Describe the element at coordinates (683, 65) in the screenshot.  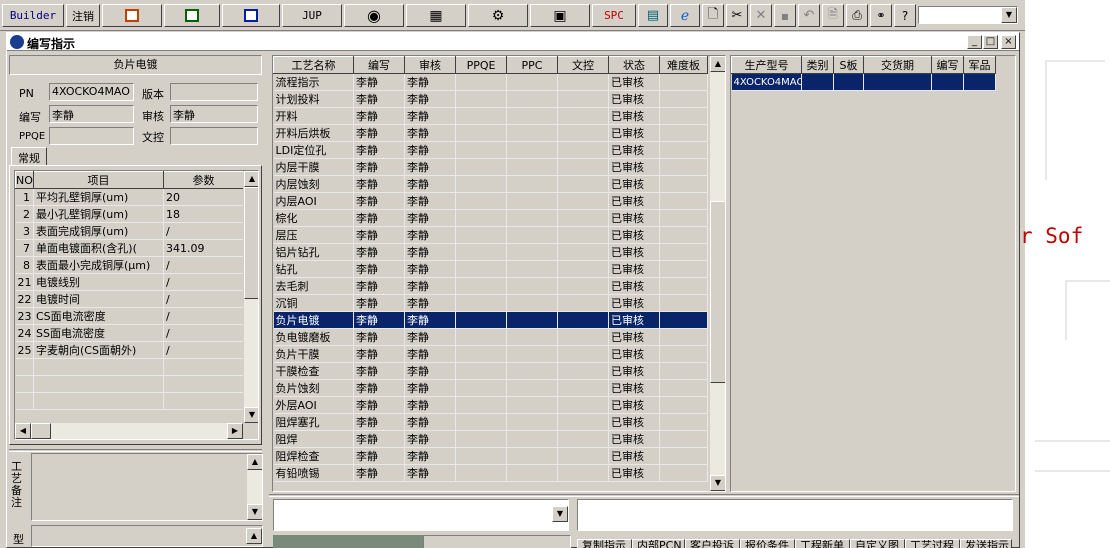
I see `process-header-7: 难度板` at that location.